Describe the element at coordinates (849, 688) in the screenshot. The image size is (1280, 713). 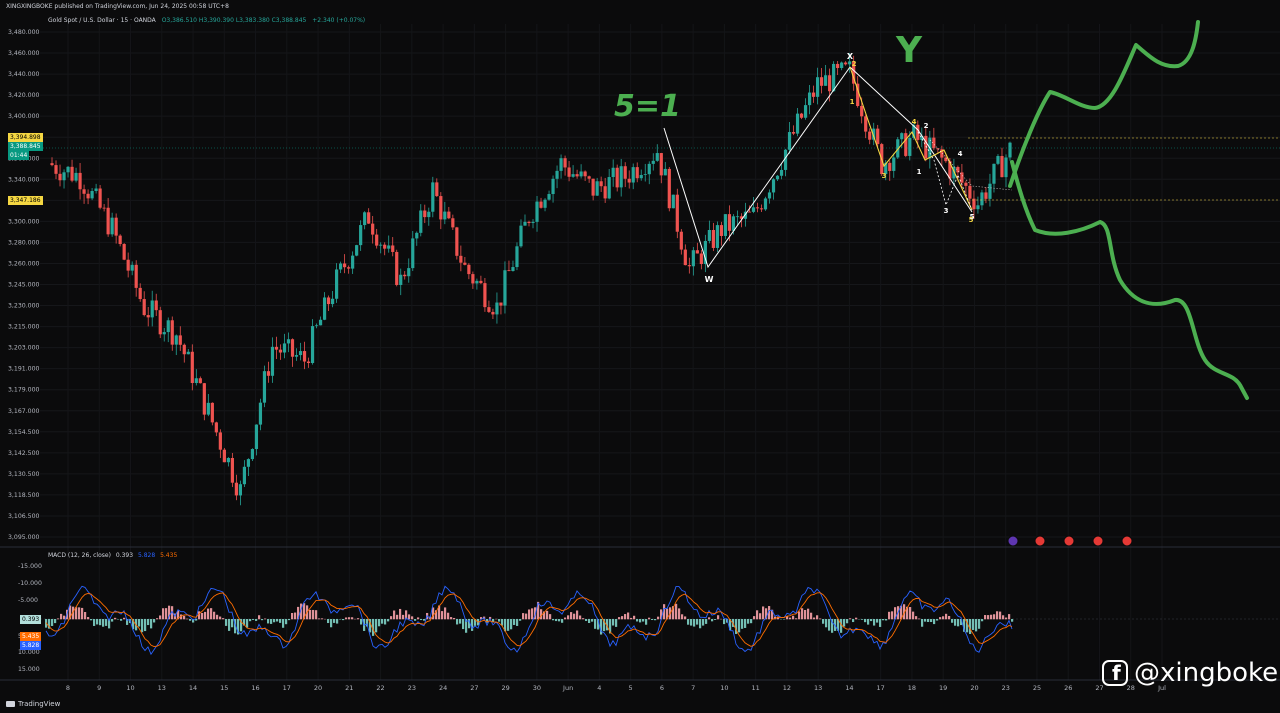
I see `time-tick-label: 14` at that location.